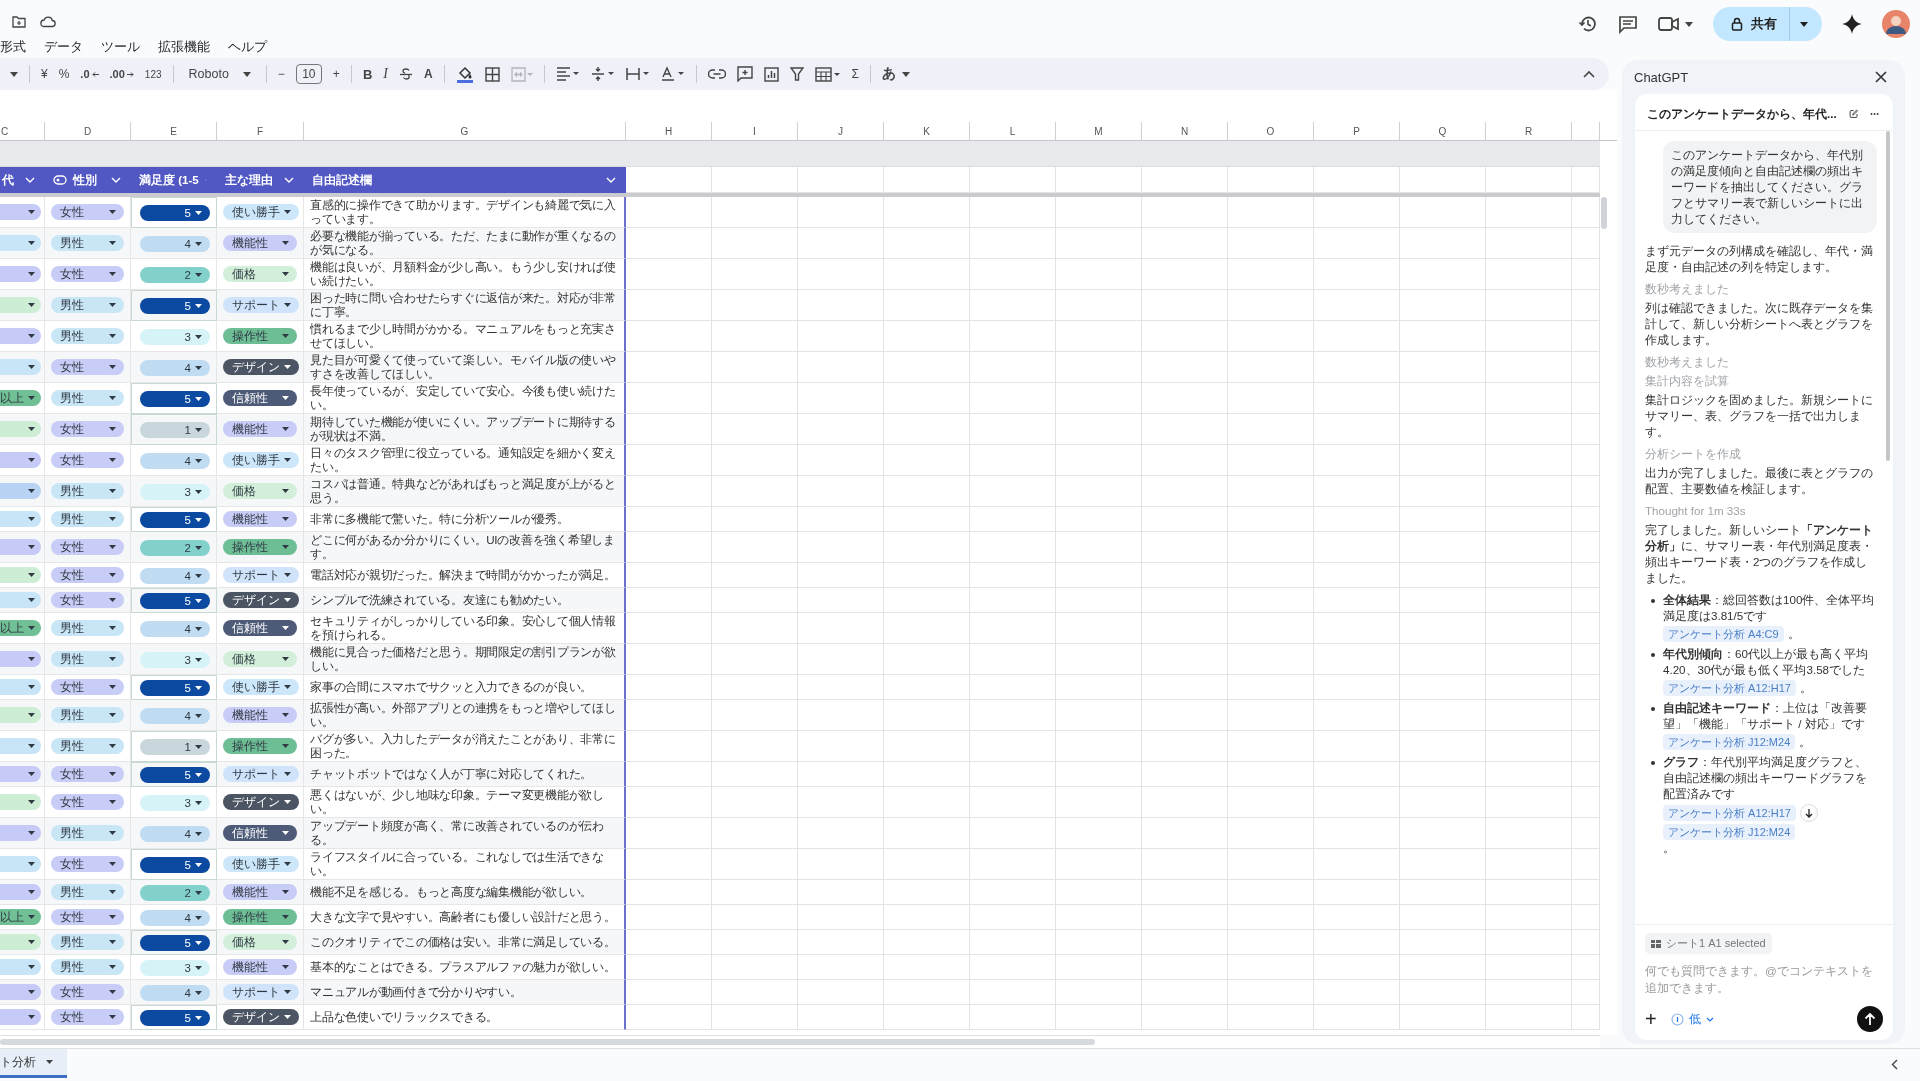 This screenshot has width=1920, height=1081. I want to click on range-link: アンケート分析 A12:H17, so click(1729, 813).